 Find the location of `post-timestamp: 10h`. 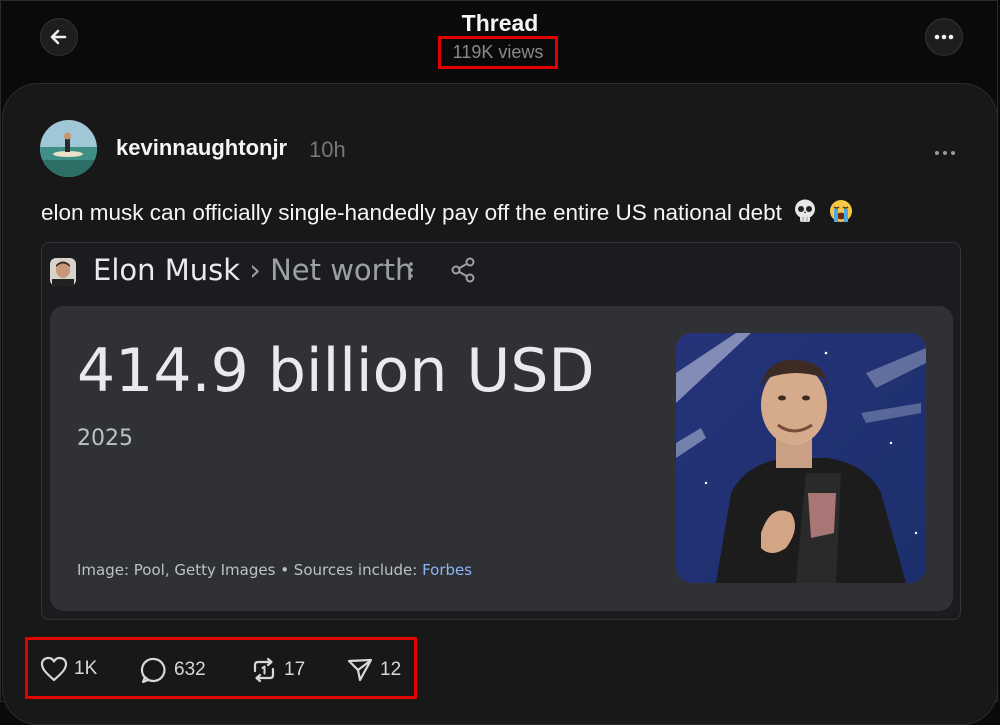

post-timestamp: 10h is located at coordinates (327, 149).